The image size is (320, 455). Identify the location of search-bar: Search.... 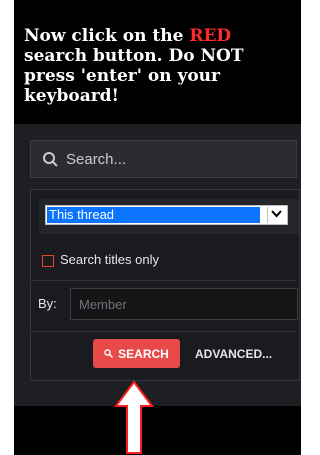
(163, 159).